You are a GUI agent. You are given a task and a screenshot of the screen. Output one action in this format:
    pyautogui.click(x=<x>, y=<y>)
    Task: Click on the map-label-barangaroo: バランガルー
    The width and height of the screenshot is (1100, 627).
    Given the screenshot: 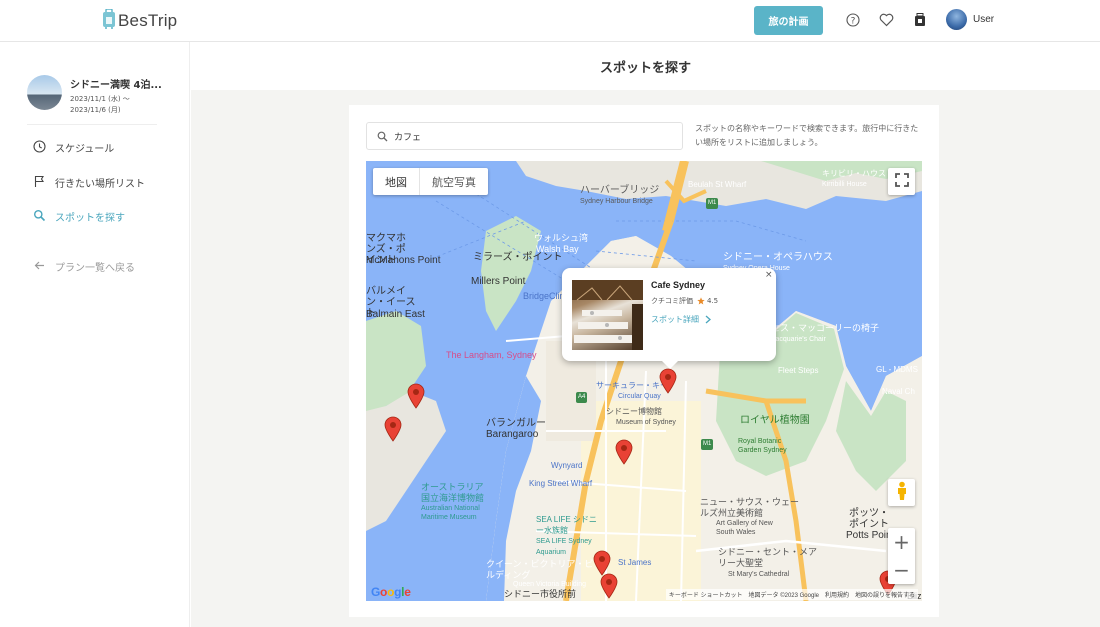 What is the action you would take?
    pyautogui.click(x=516, y=423)
    